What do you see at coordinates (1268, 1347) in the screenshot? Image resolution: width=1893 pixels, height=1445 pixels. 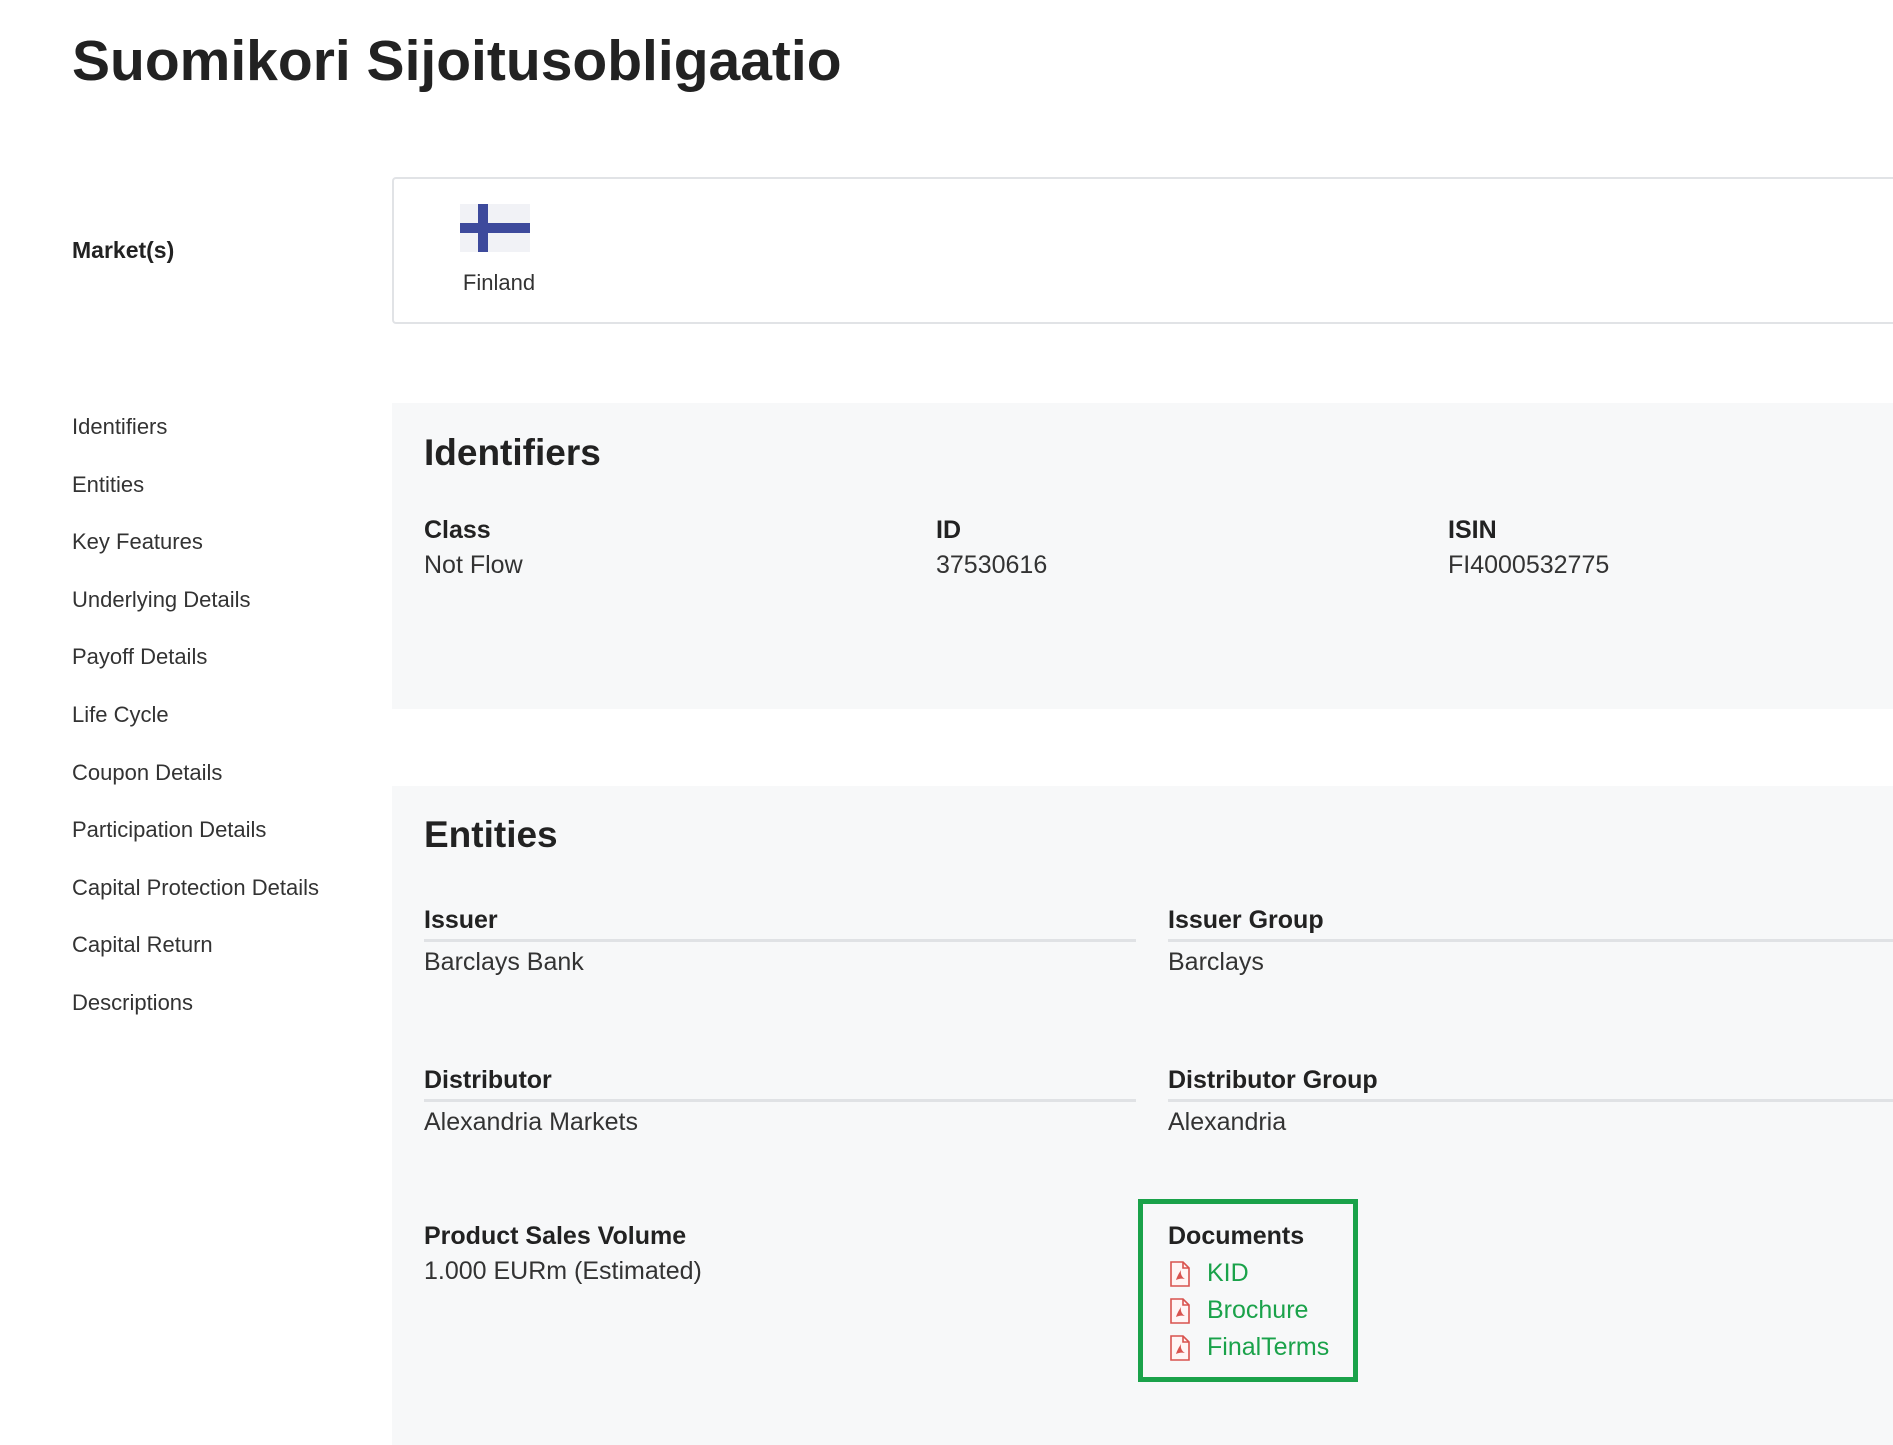 I see `document-link-label: FinalTerms` at bounding box center [1268, 1347].